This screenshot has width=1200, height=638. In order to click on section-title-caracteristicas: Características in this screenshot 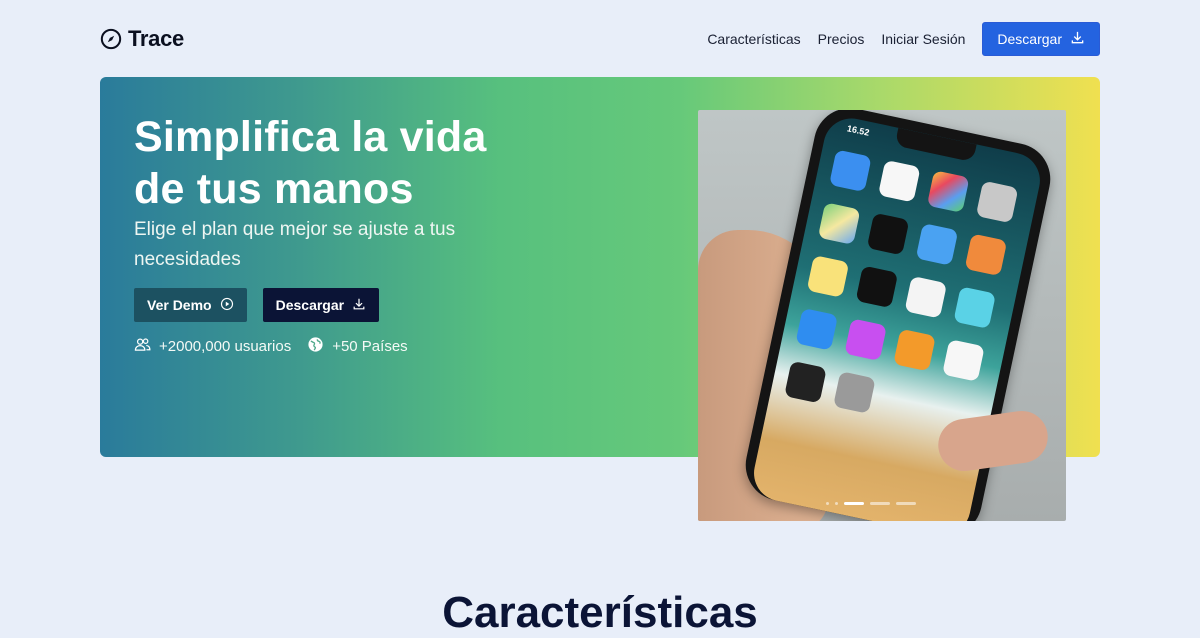, I will do `click(600, 612)`.